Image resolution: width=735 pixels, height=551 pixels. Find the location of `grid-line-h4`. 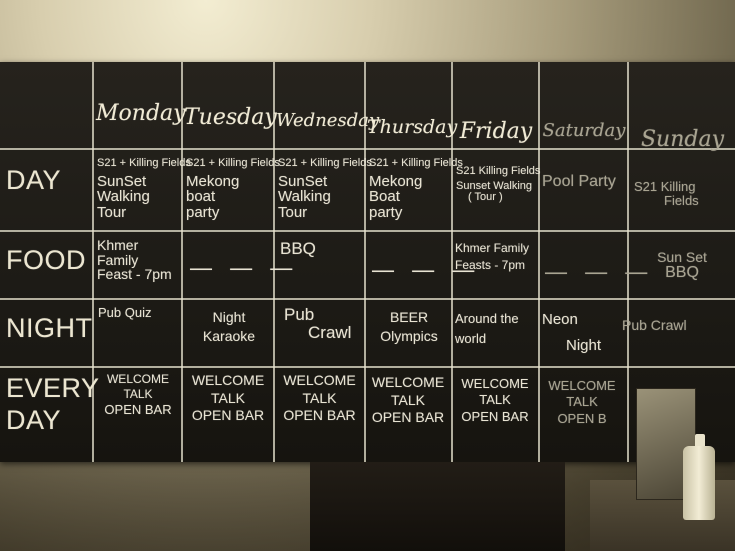

grid-line-h4 is located at coordinates (367, 367).